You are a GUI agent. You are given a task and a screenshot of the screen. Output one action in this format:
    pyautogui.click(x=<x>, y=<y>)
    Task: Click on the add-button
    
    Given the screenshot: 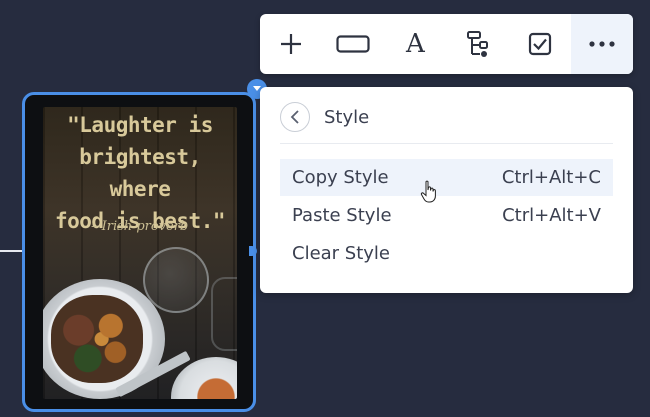 What is the action you would take?
    pyautogui.click(x=291, y=44)
    